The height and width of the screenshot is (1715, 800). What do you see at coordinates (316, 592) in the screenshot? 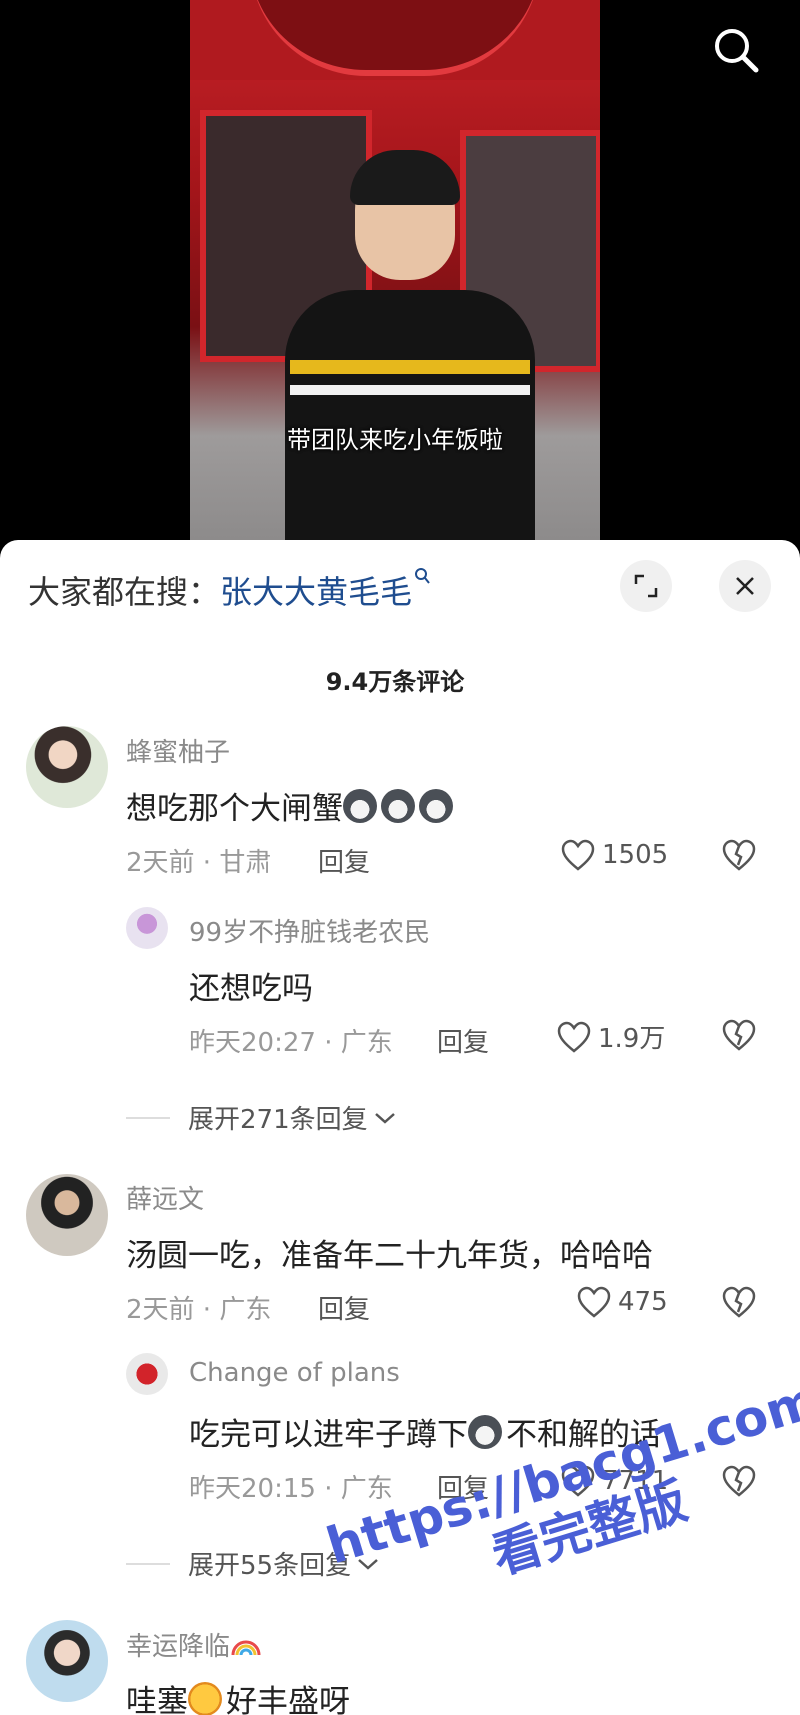
I see `hot-search-keyword: 张大大黄毛毛` at bounding box center [316, 592].